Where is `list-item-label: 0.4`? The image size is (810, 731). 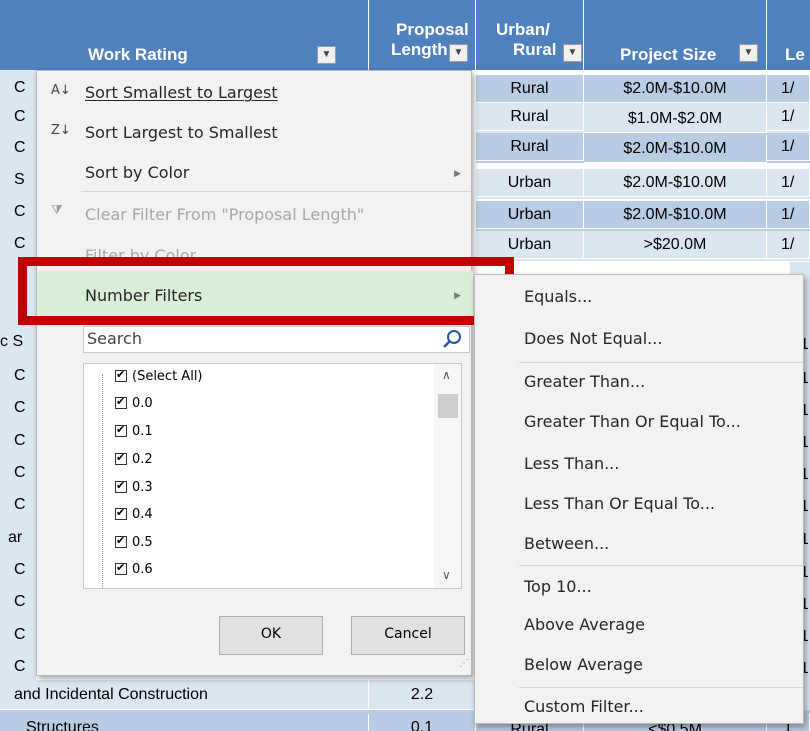 list-item-label: 0.4 is located at coordinates (142, 514).